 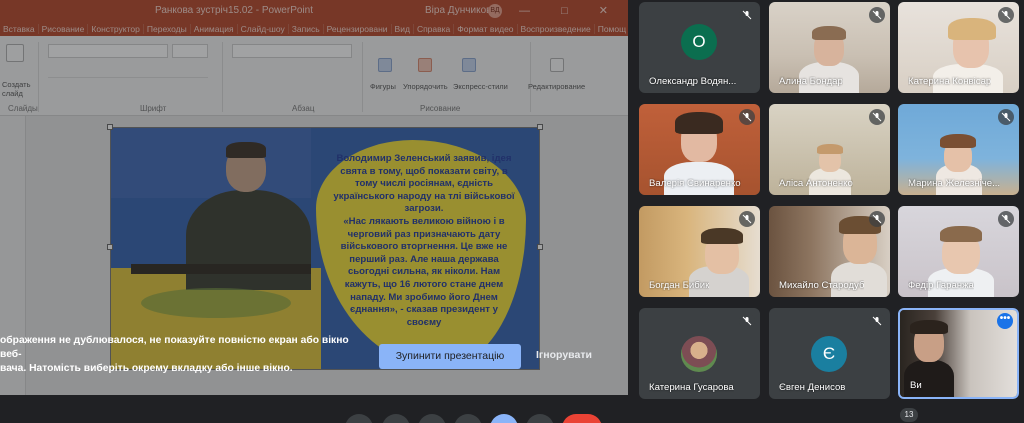 I want to click on participant-avatar: О, so click(x=699, y=42).